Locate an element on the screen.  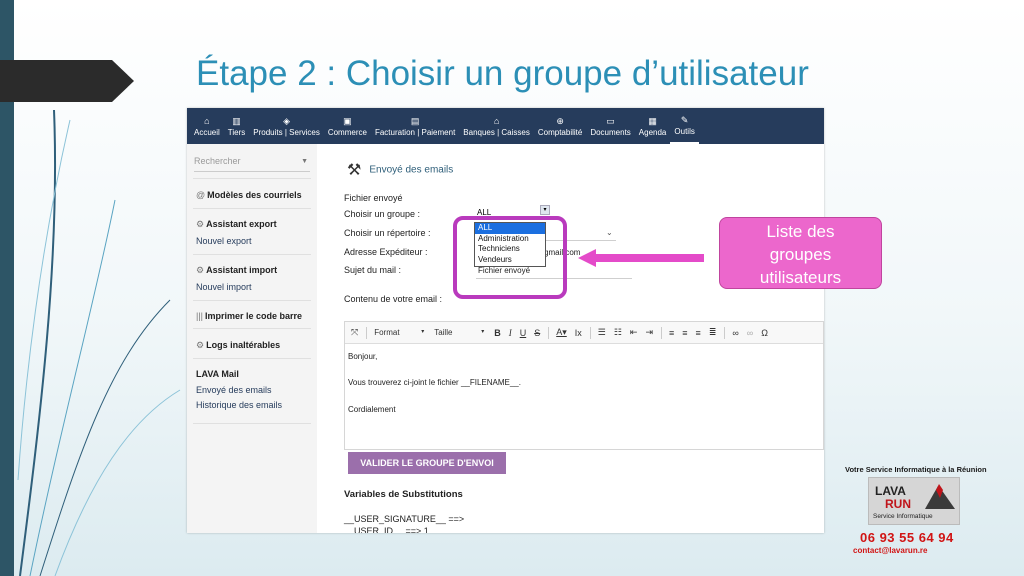
link-icon: ∞ is located at coordinates (735, 333).